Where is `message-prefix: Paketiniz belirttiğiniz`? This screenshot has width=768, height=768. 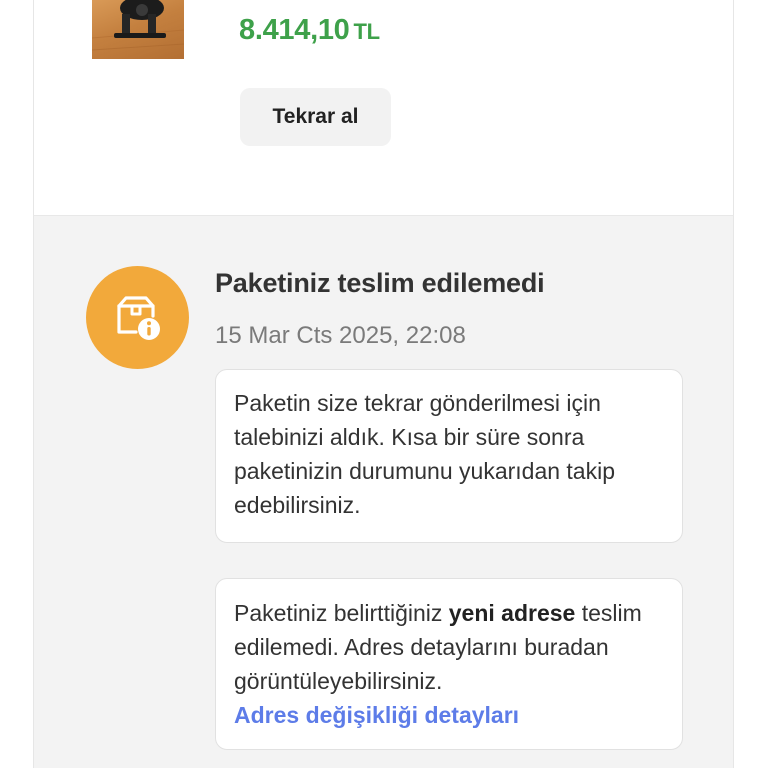 message-prefix: Paketiniz belirttiğiniz is located at coordinates (341, 613).